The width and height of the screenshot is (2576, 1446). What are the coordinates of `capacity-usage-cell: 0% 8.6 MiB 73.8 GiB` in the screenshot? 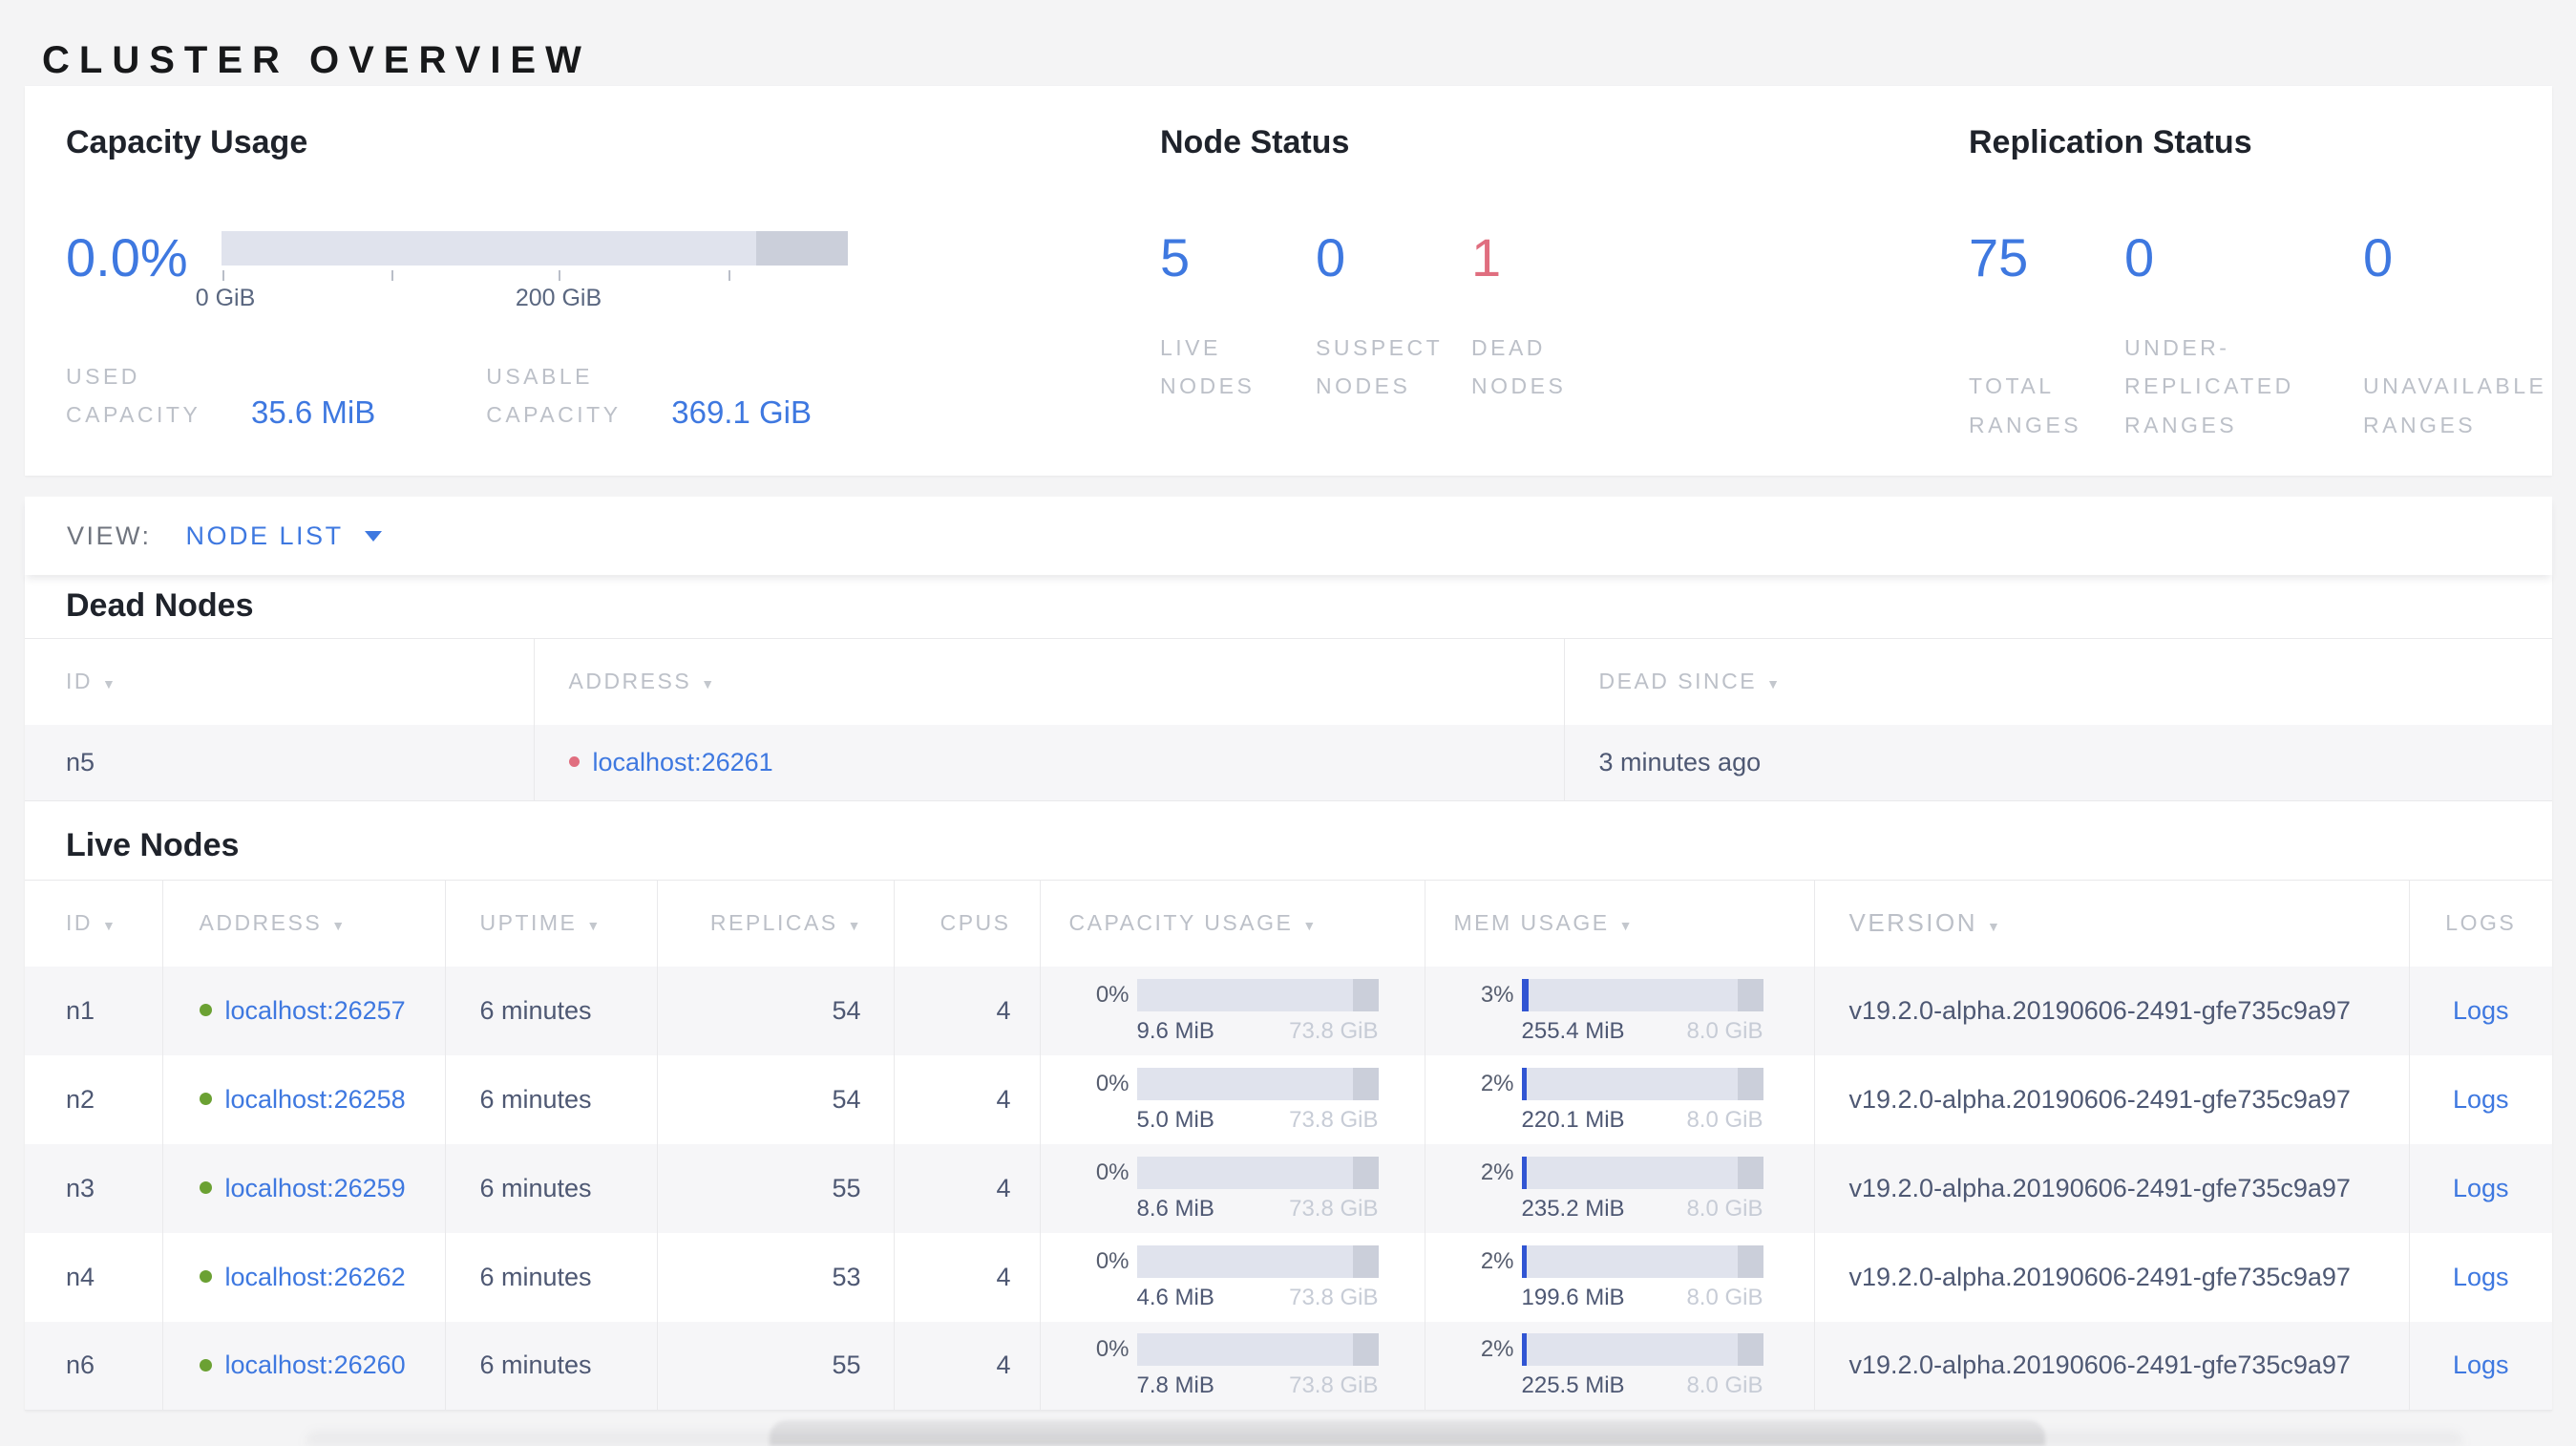 It's located at (1232, 1188).